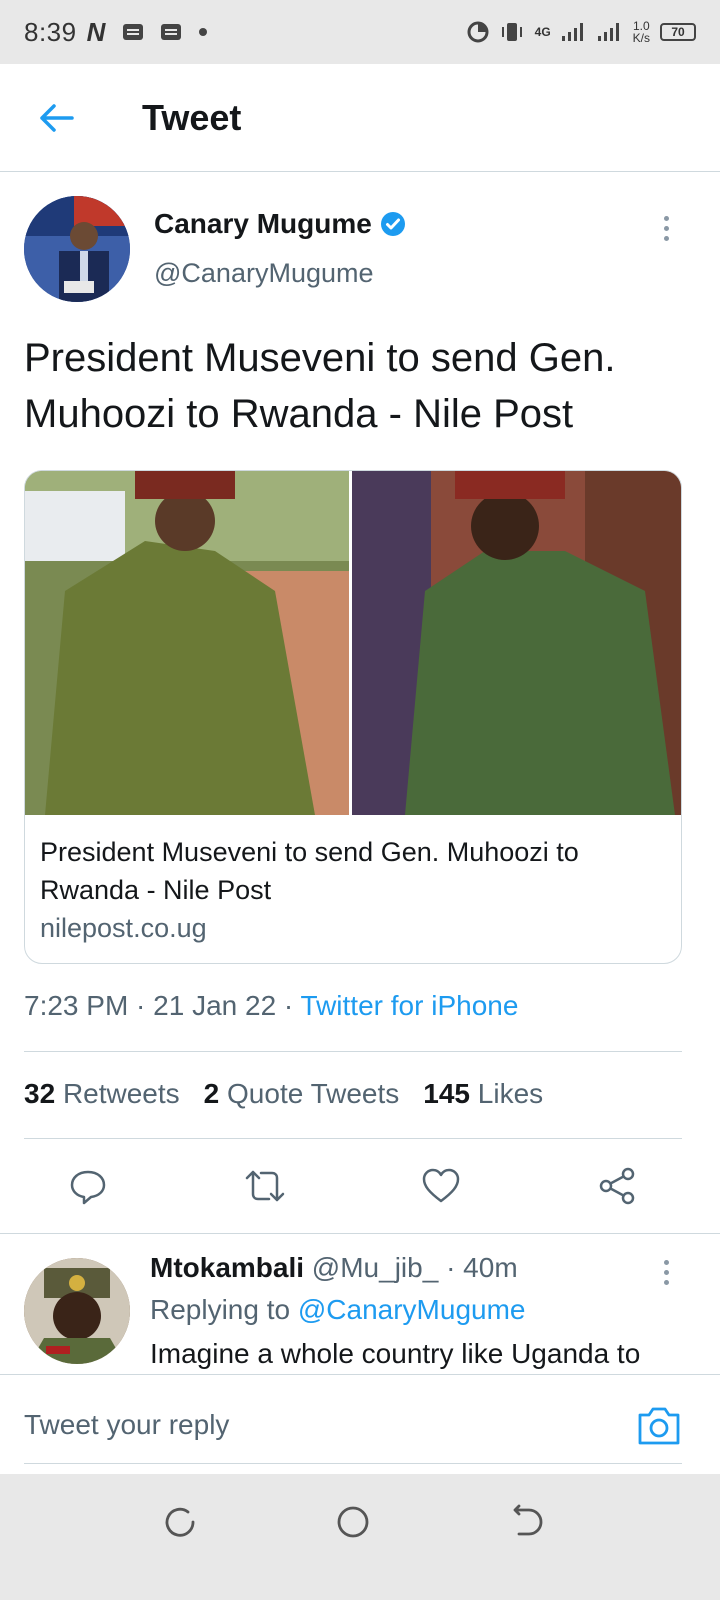 This screenshot has width=720, height=1600. I want to click on card-domain: nilepost.co.ug, so click(123, 928).